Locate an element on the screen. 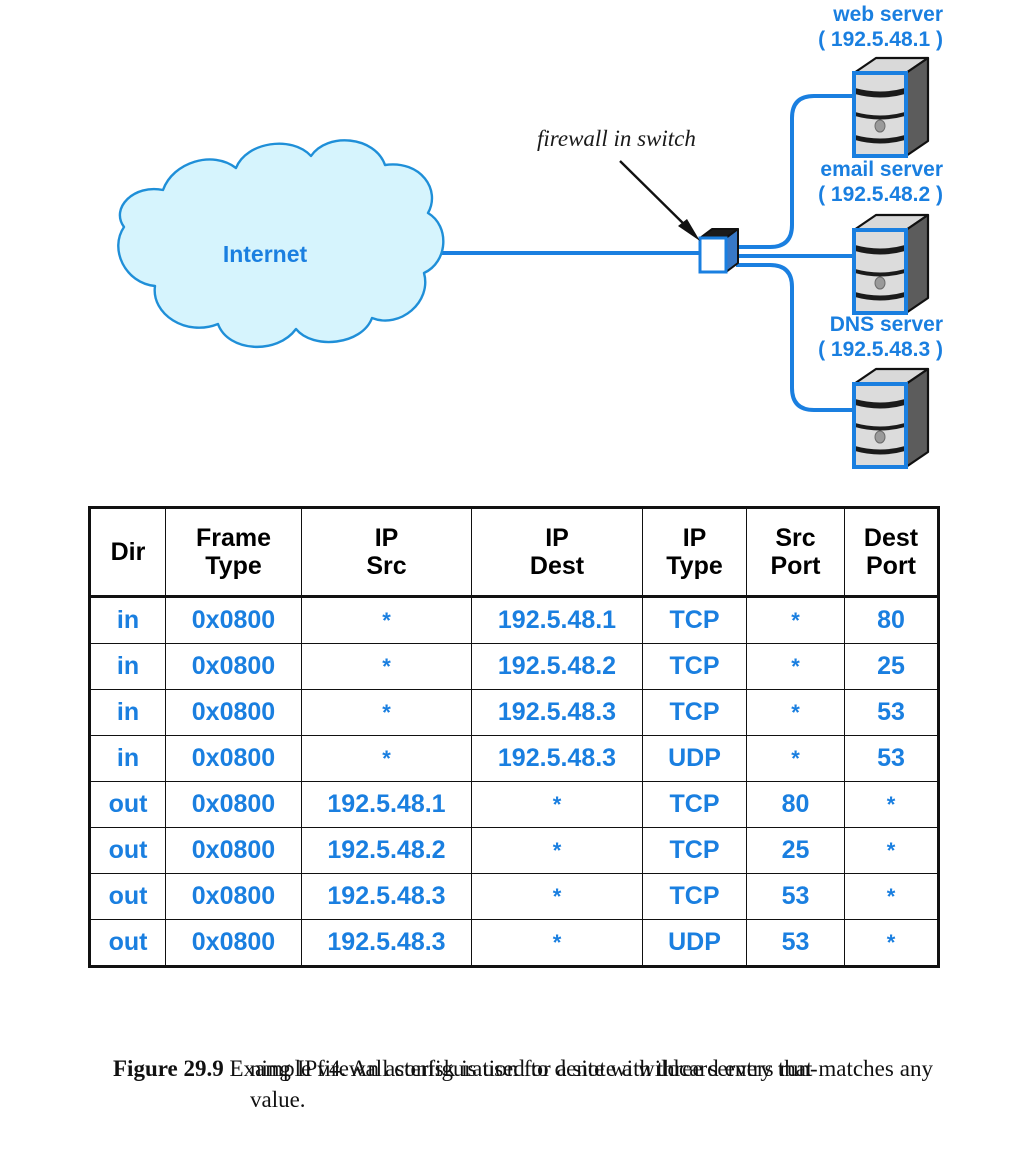  table-row: in 0x0800 * 192.5.48.3 TCP * 53 is located at coordinates (514, 712).